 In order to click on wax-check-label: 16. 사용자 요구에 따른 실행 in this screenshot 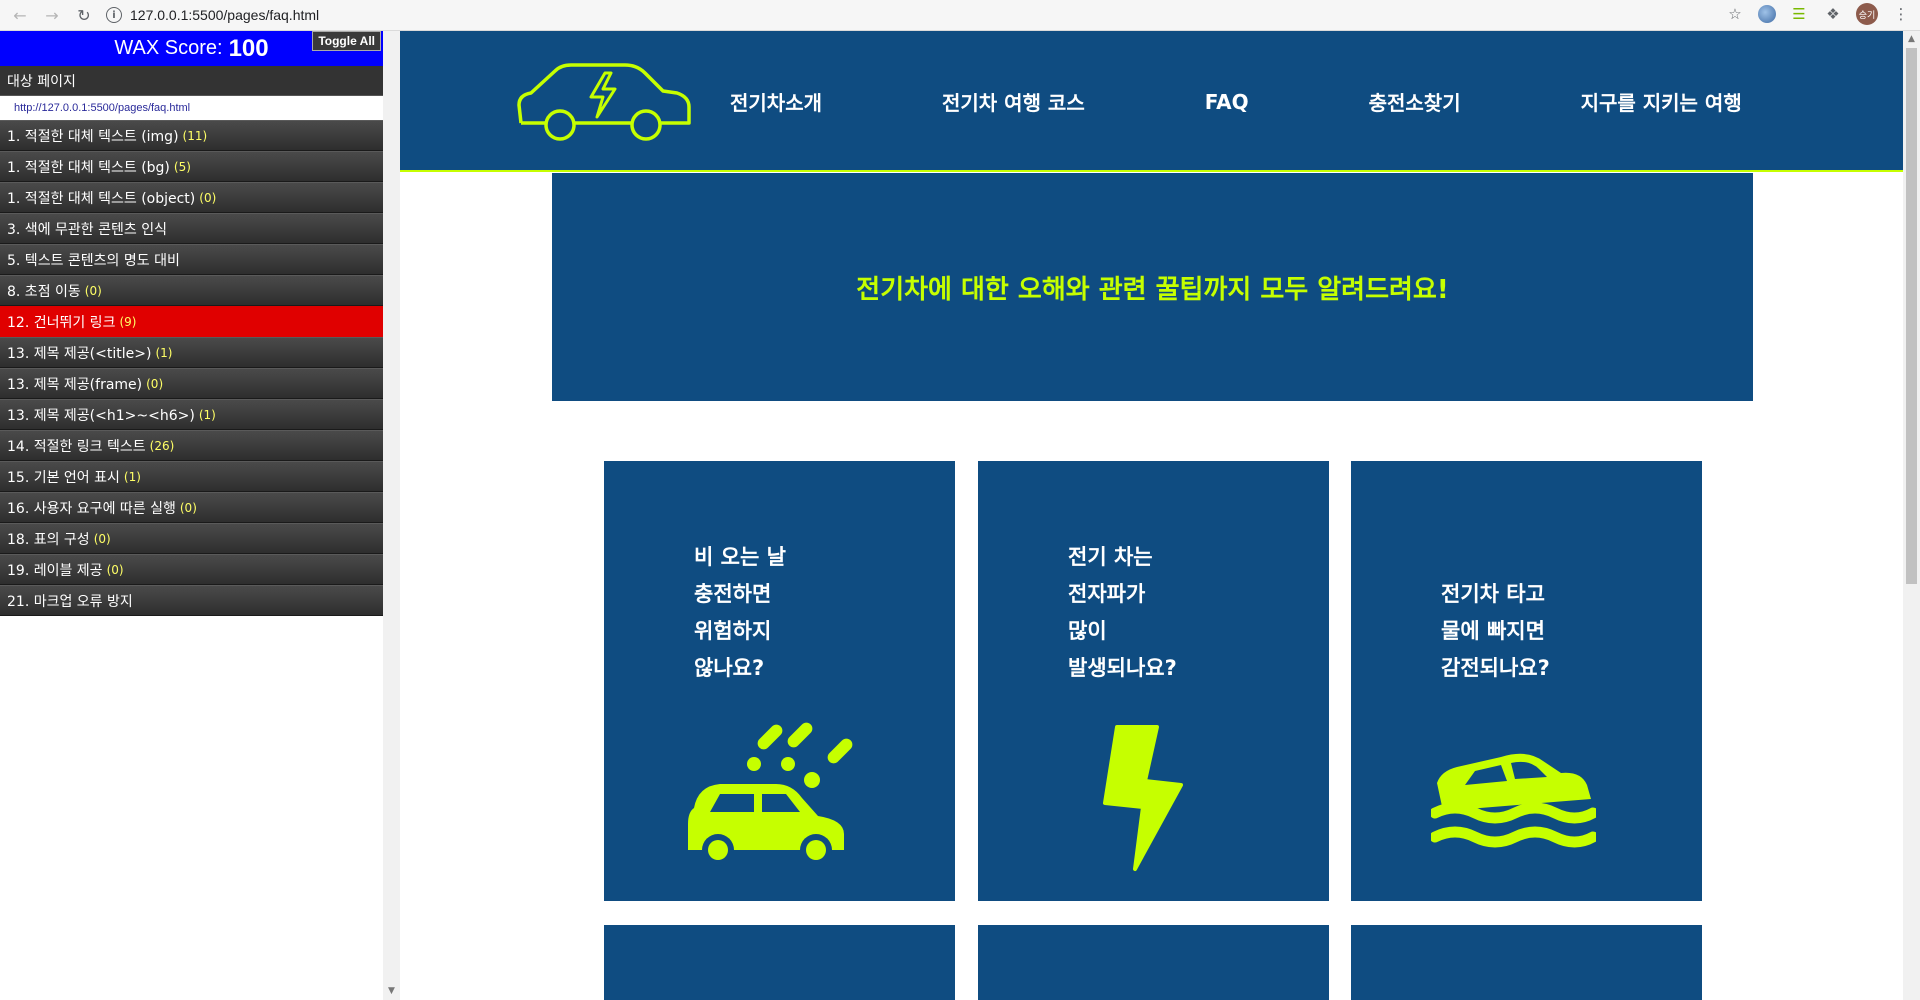, I will do `click(91, 508)`.